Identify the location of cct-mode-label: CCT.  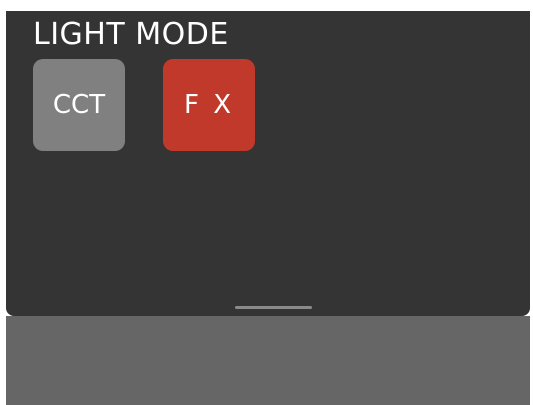
(79, 105).